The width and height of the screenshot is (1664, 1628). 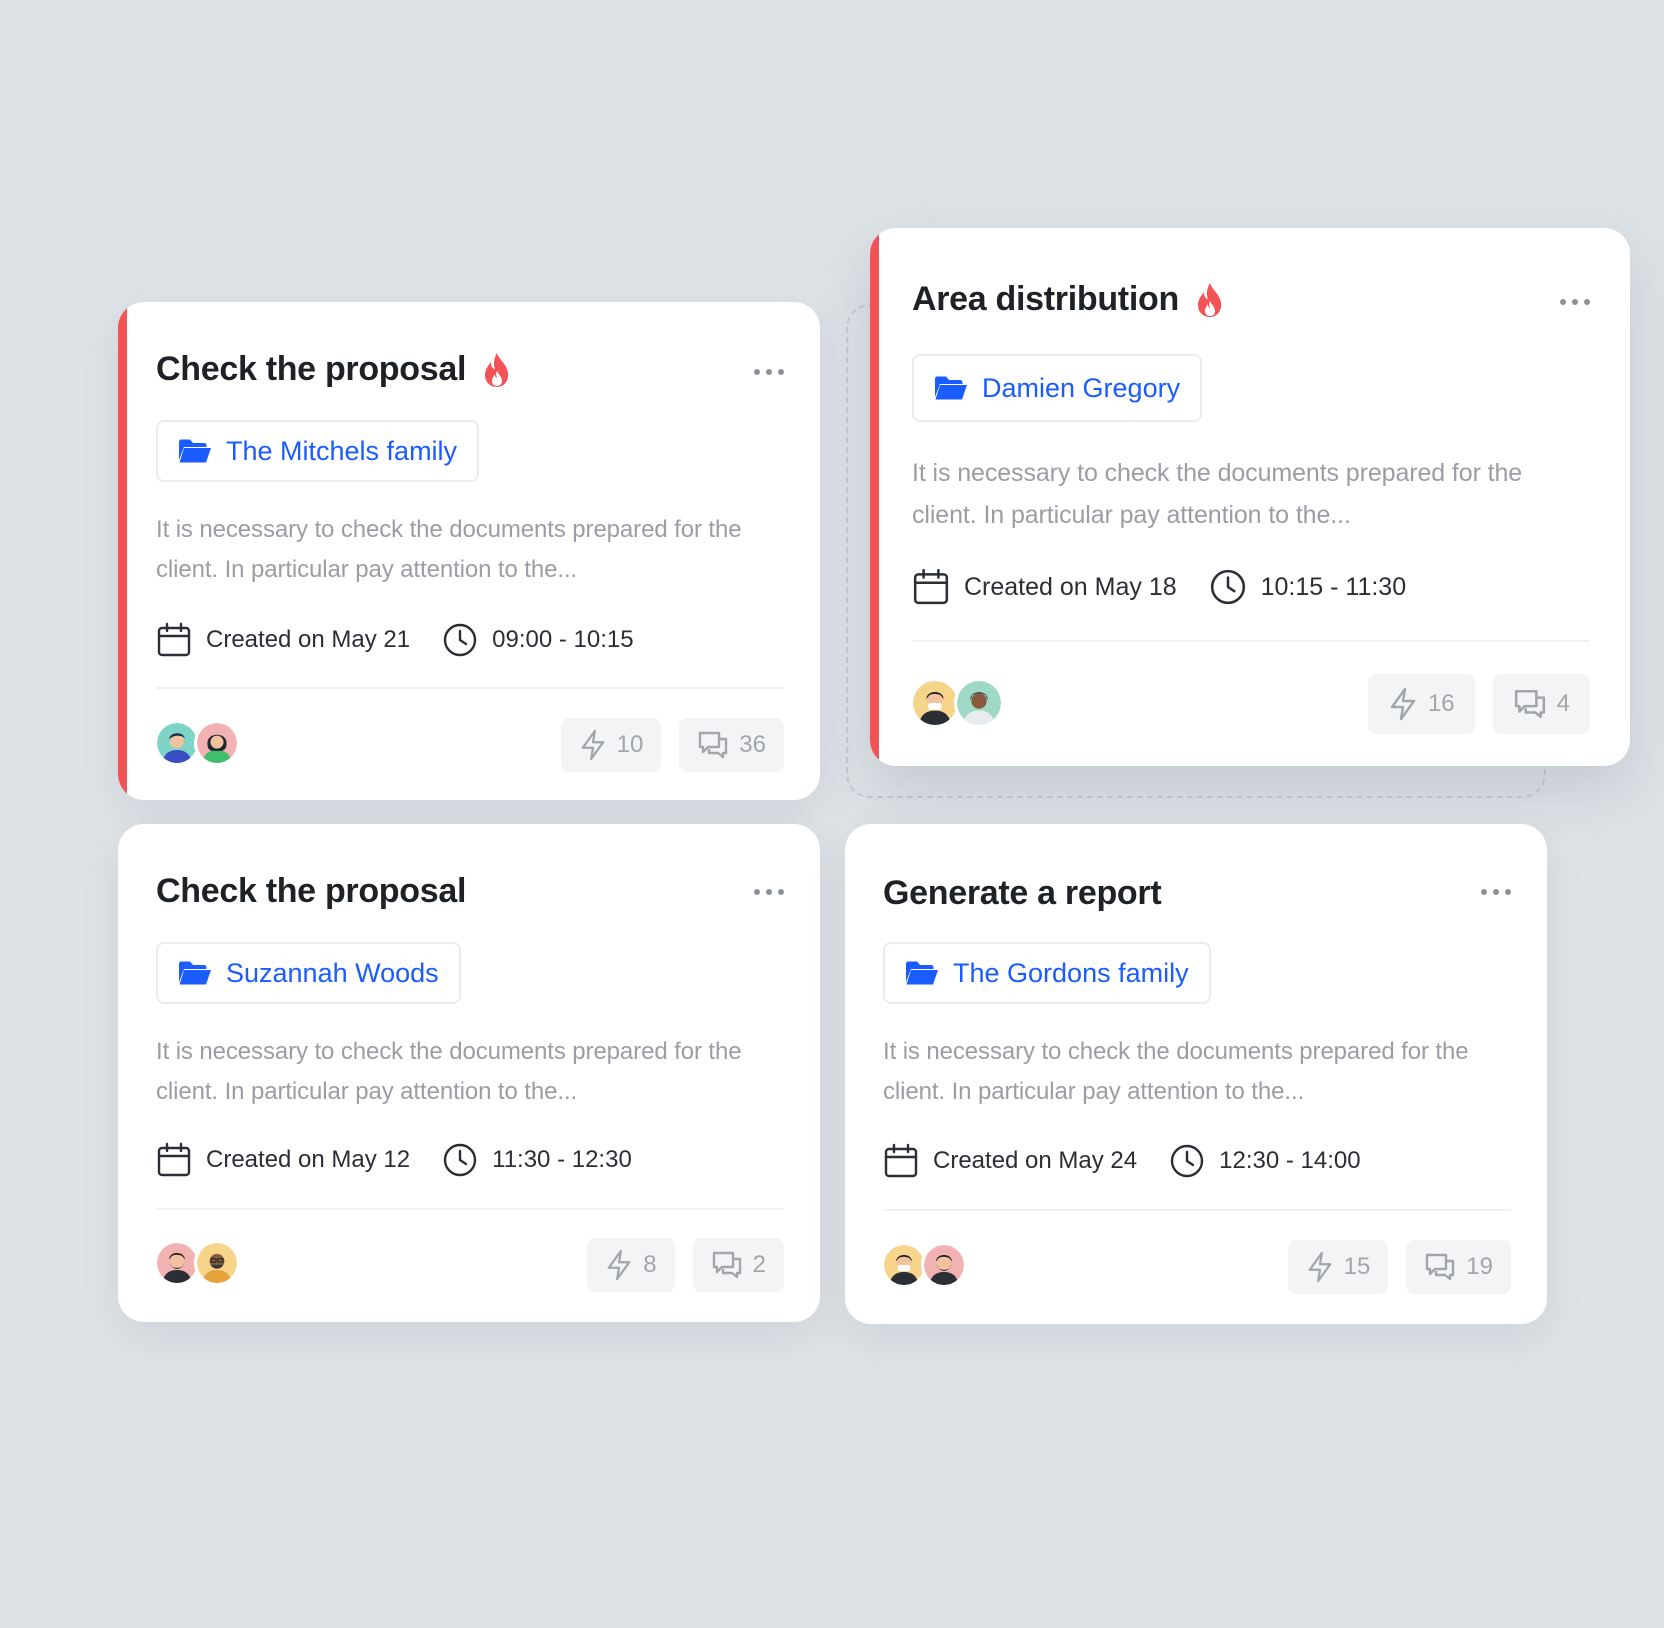 I want to click on client-name: Damien Gregory, so click(x=1081, y=387).